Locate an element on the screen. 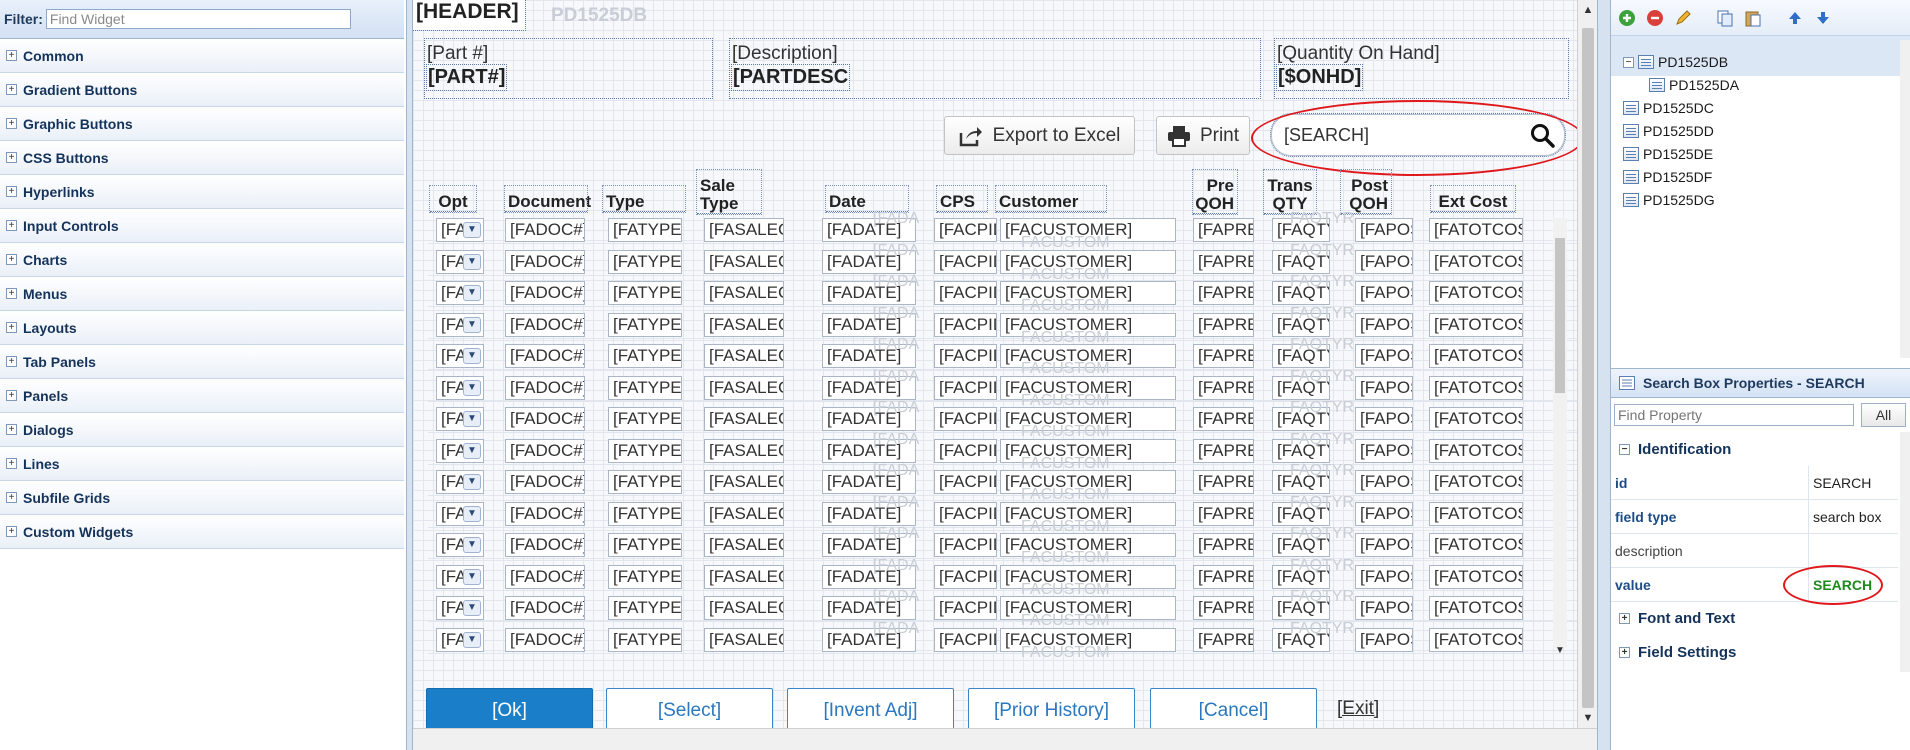  column-header-sale-type: Sale Type is located at coordinates (729, 192).